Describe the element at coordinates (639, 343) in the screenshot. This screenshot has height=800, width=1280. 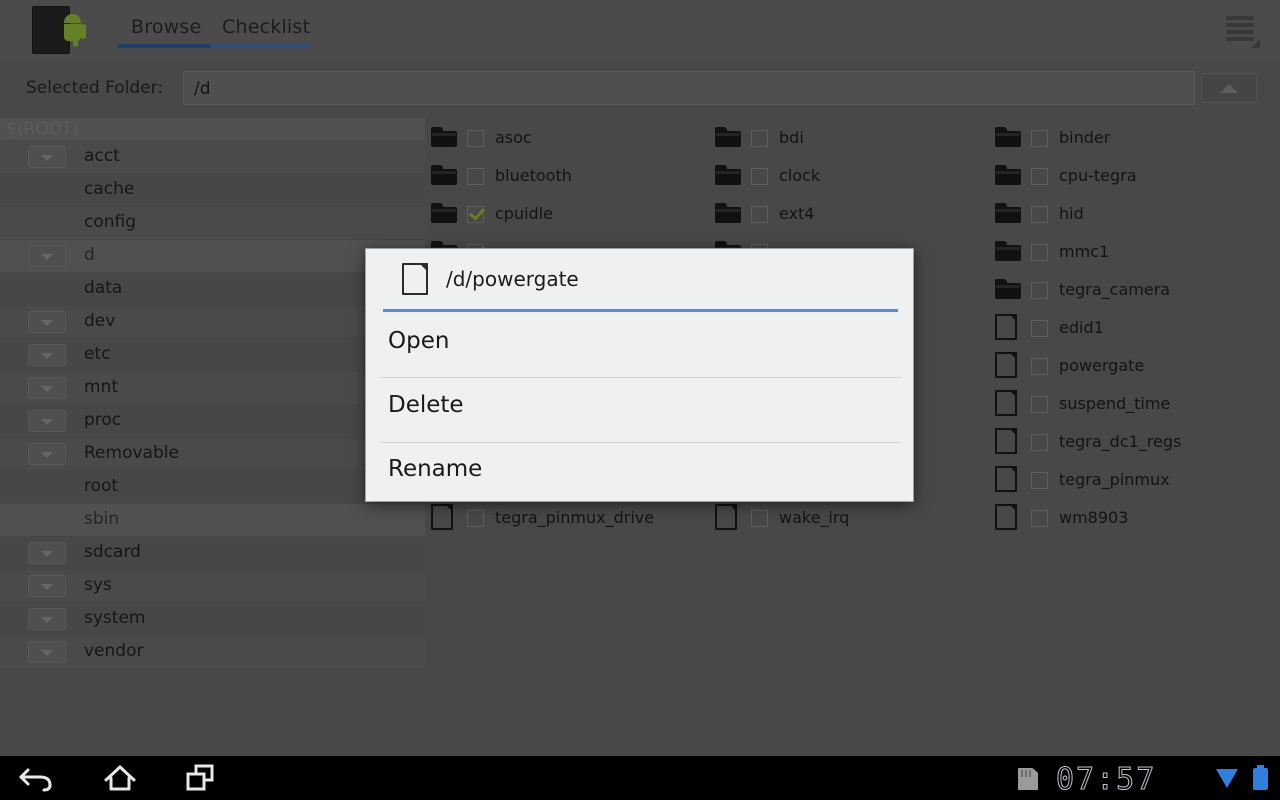
I see `dialog-option-open: Open` at that location.